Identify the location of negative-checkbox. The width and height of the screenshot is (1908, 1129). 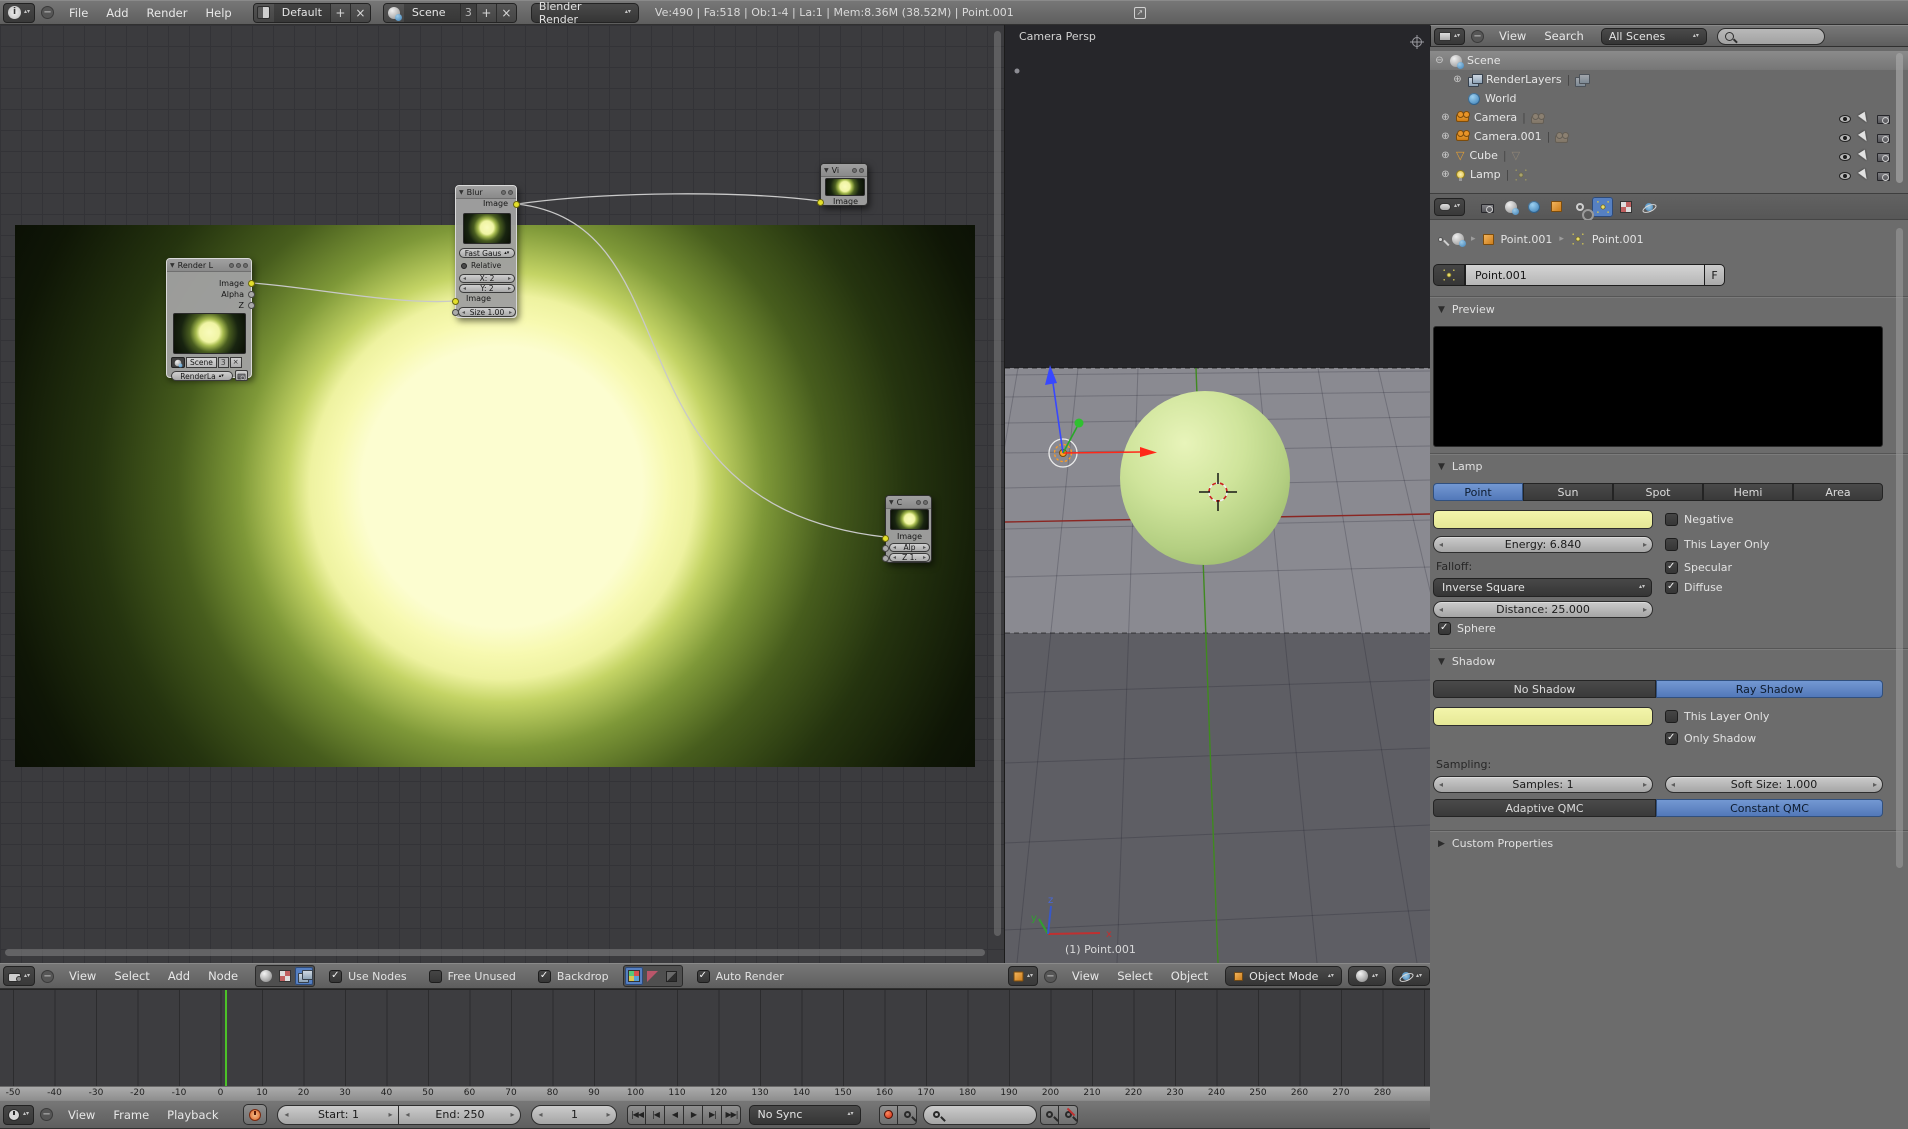
(1671, 519).